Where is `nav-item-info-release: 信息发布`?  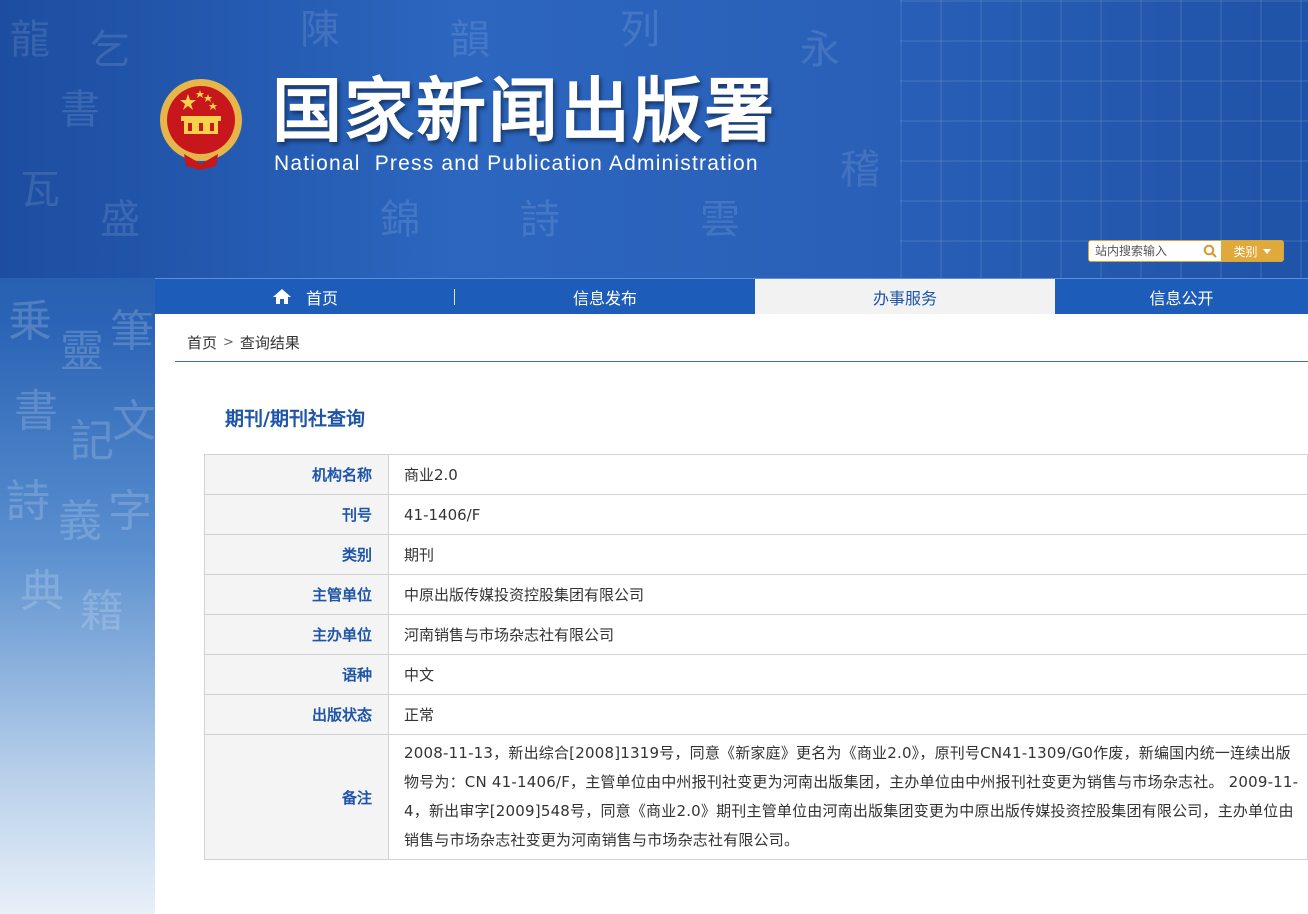 nav-item-info-release: 信息发布 is located at coordinates (605, 296).